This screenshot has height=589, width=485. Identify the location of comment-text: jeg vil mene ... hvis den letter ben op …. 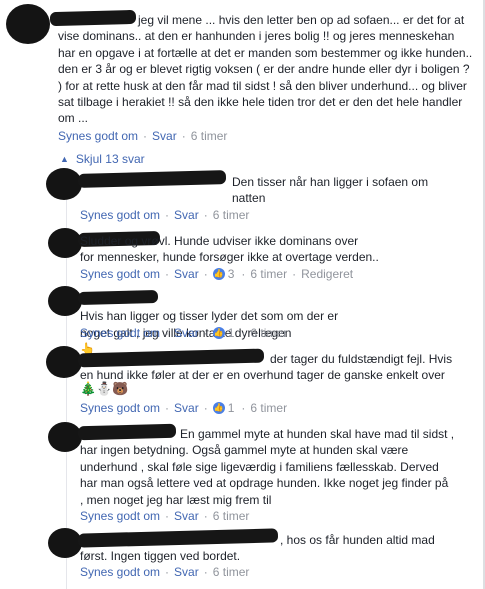
(301, 20).